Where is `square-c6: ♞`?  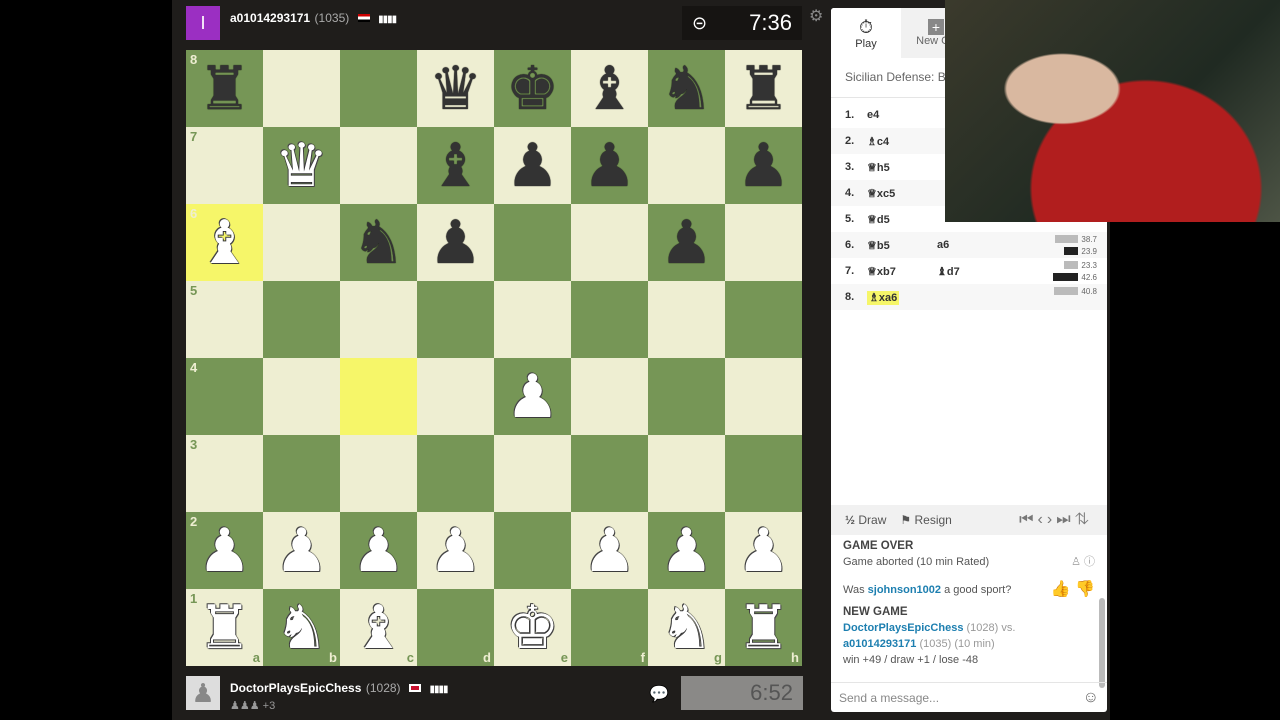
square-c6: ♞ is located at coordinates (378, 242).